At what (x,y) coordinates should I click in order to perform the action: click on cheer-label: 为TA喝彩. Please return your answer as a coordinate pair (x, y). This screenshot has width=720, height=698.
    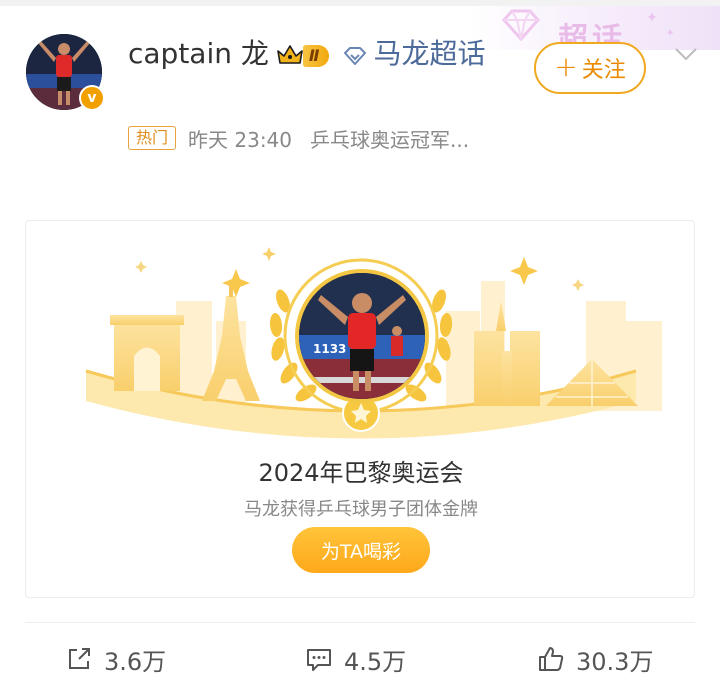
    Looking at the image, I should click on (361, 551).